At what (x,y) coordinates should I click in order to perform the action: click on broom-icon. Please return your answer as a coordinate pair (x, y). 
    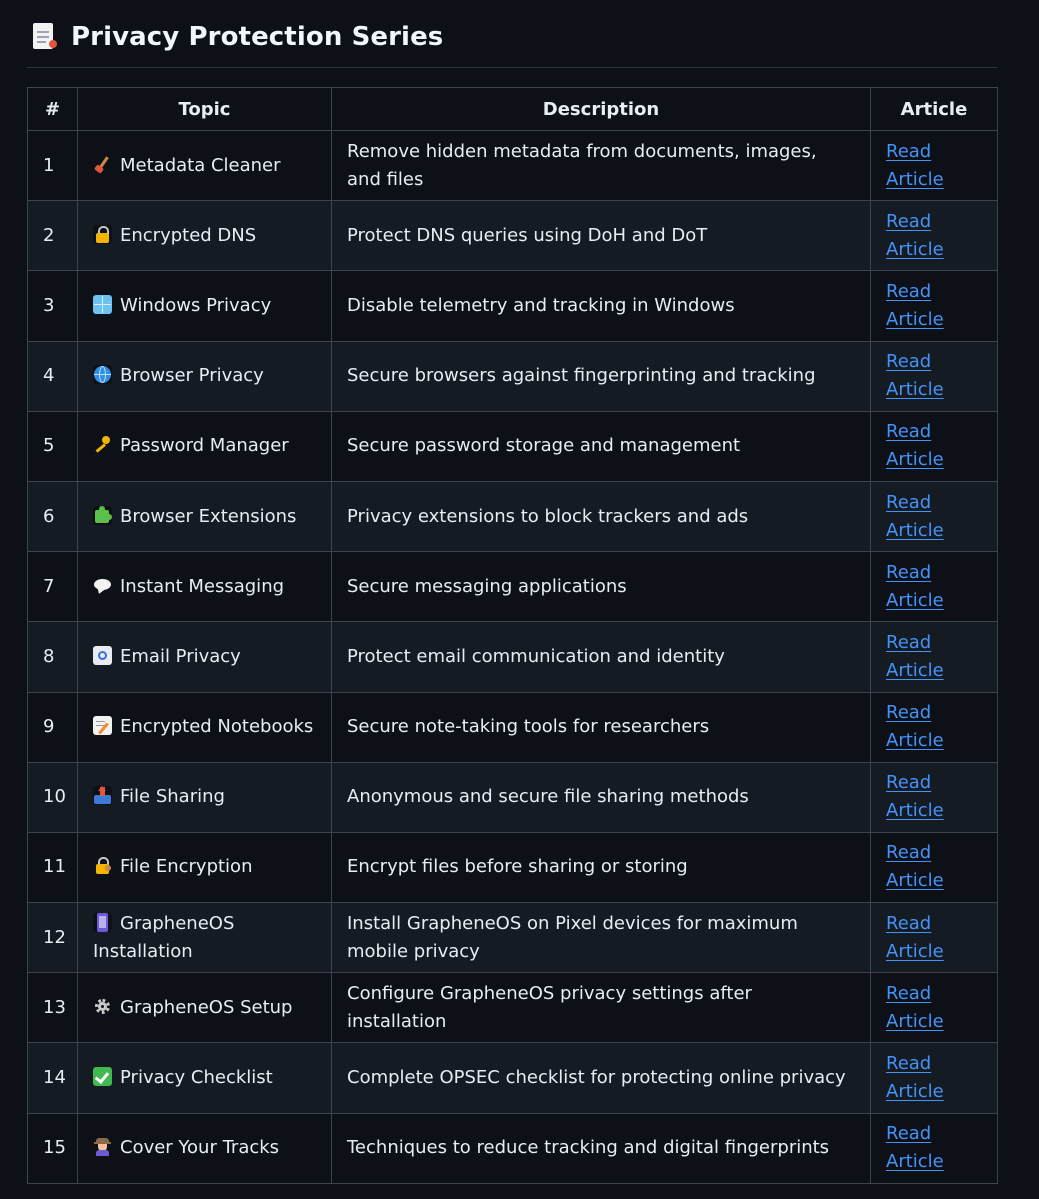
    Looking at the image, I should click on (102, 164).